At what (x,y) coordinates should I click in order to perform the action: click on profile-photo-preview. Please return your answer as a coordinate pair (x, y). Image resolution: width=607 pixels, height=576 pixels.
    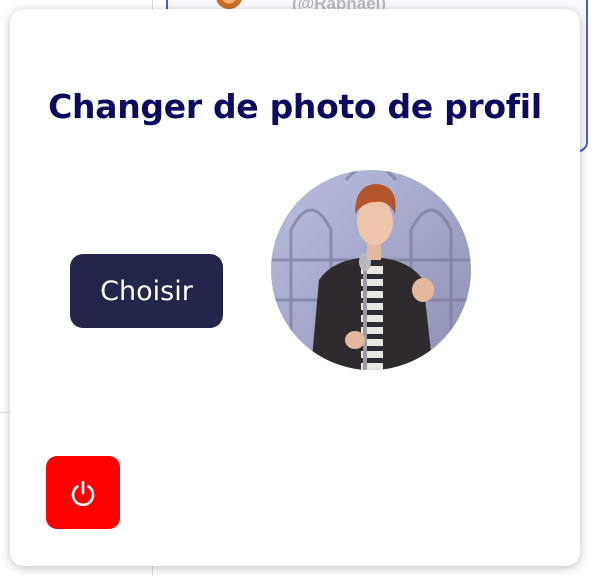
    Looking at the image, I should click on (371, 270).